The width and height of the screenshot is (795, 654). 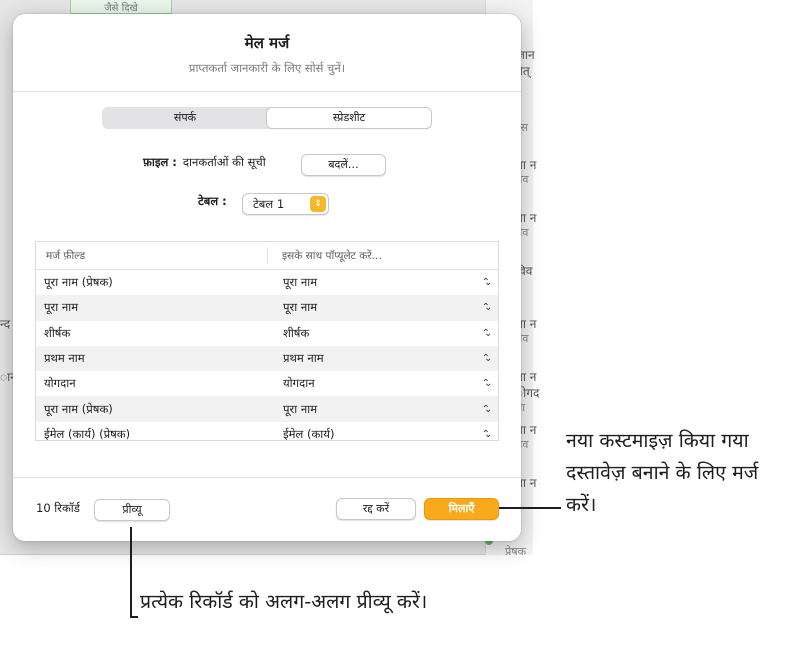 I want to click on tab-contacts: संपर्क, so click(x=185, y=118).